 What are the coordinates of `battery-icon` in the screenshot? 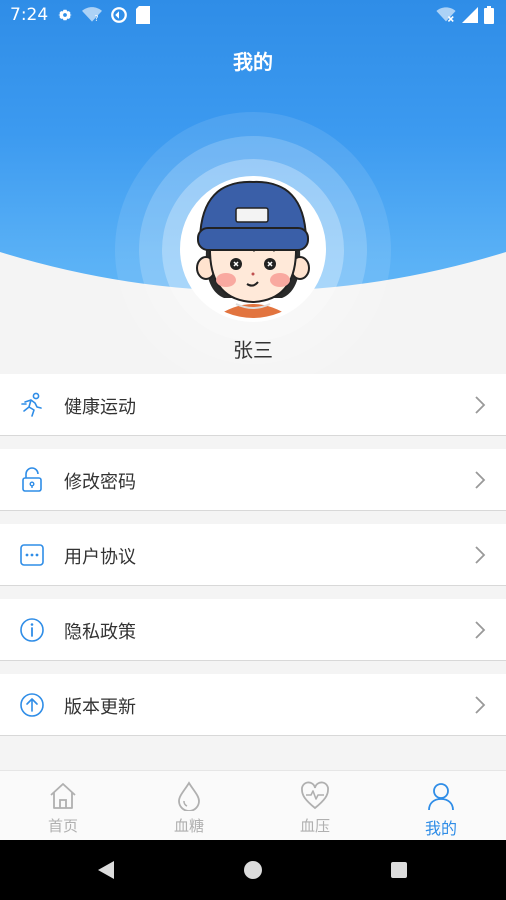 It's located at (489, 15).